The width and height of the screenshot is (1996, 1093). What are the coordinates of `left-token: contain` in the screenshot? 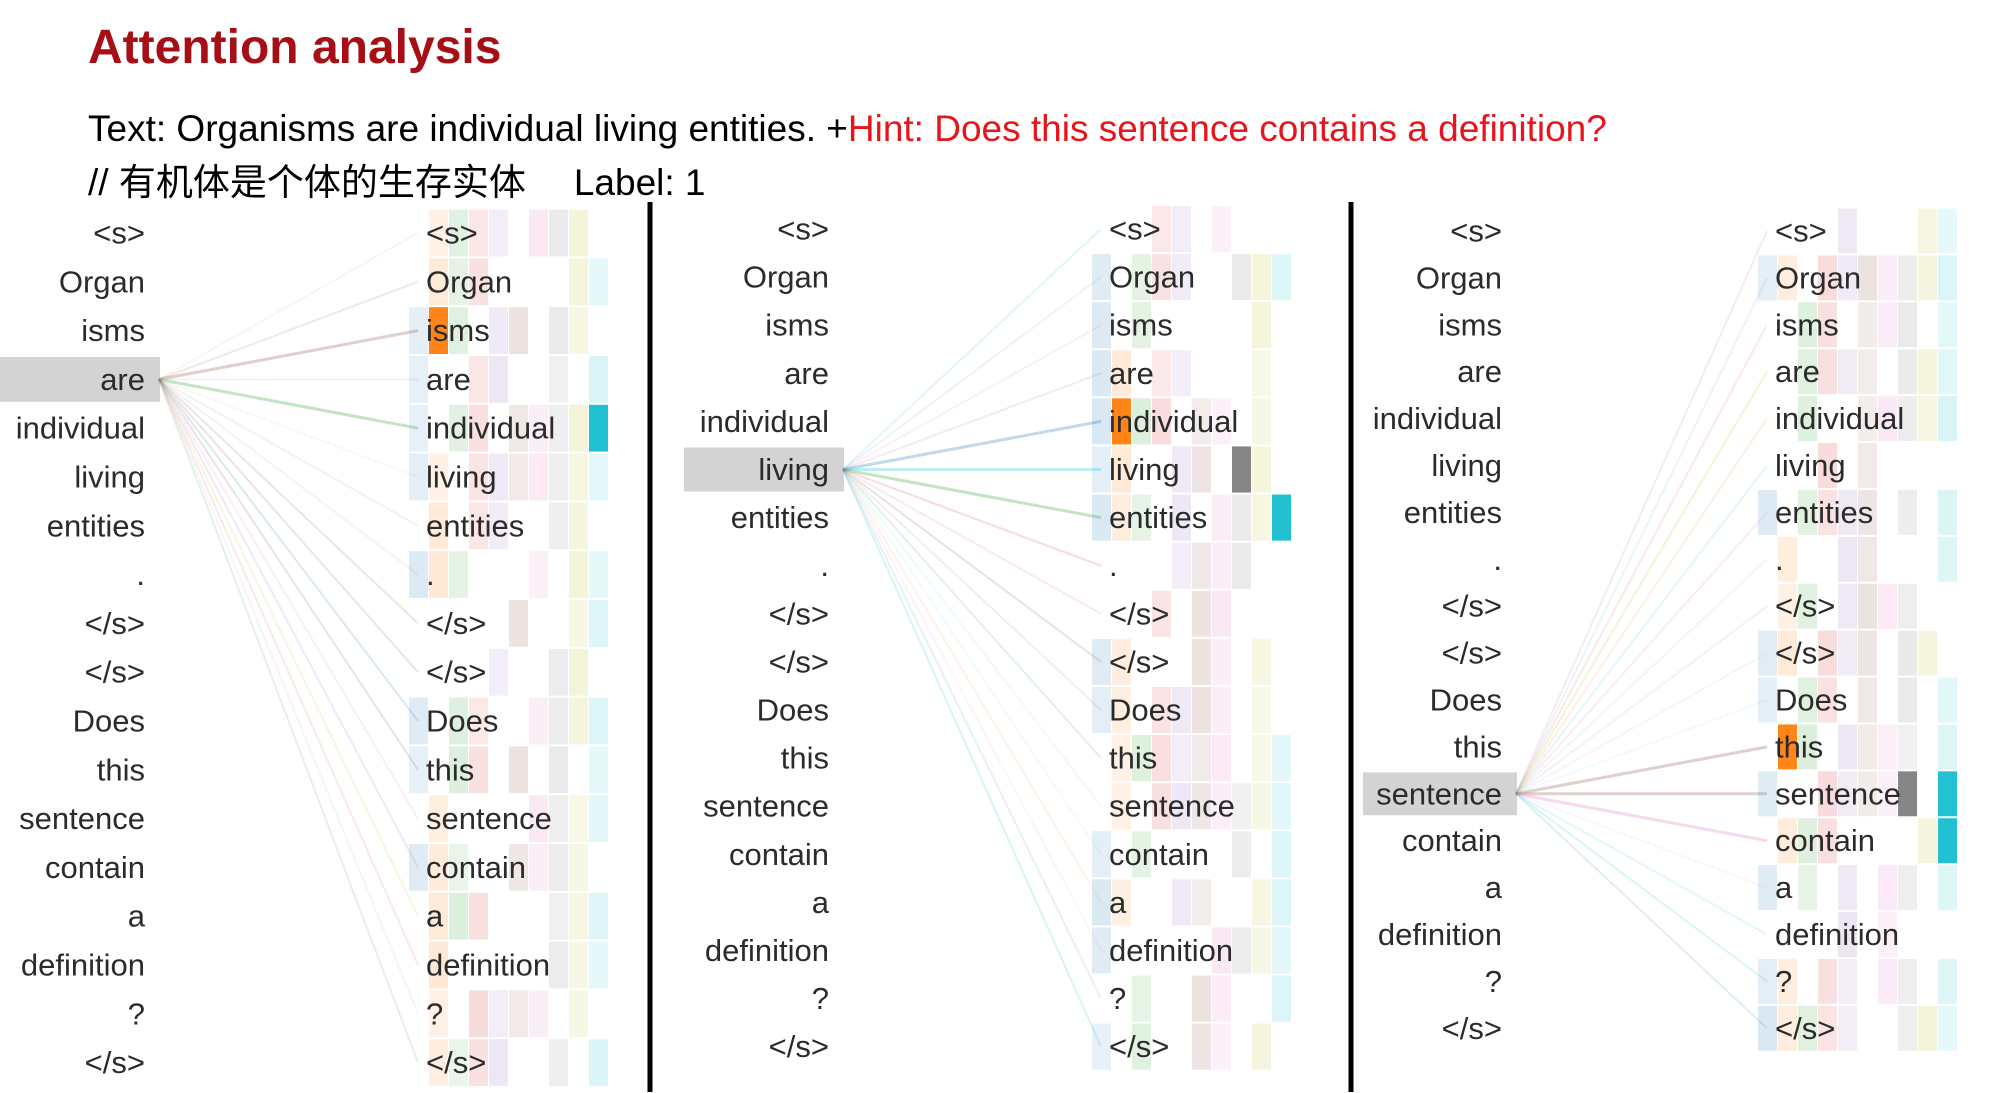 It's located at (779, 854).